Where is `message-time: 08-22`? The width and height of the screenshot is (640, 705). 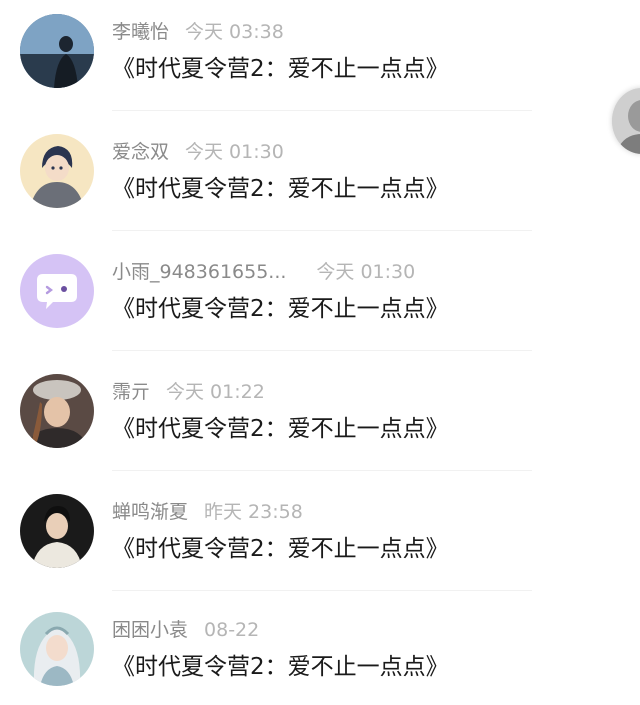 message-time: 08-22 is located at coordinates (232, 630).